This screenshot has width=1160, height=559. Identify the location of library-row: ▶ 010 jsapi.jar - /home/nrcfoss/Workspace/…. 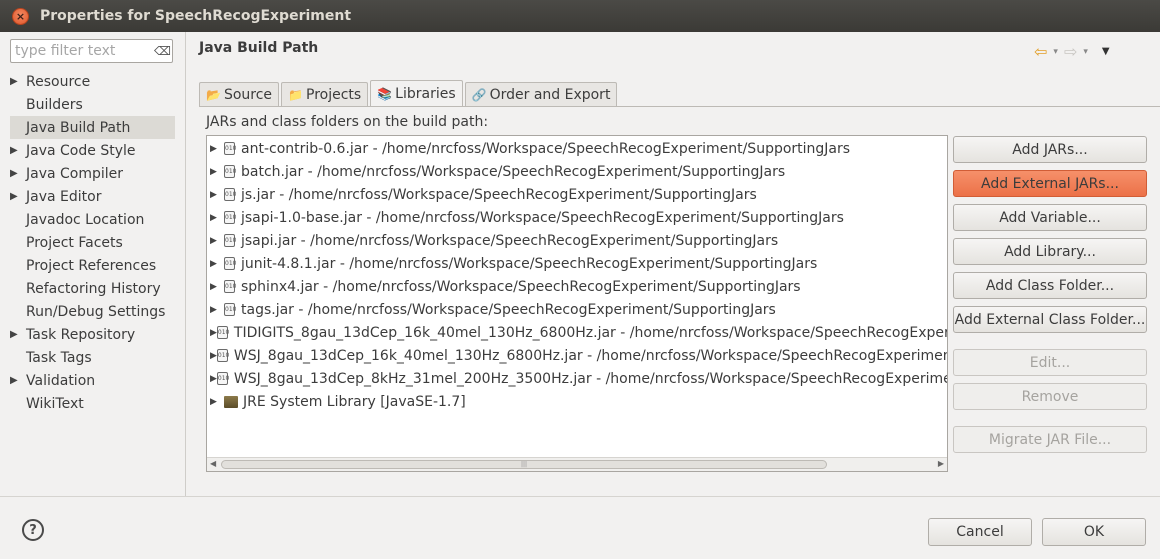
(577, 240).